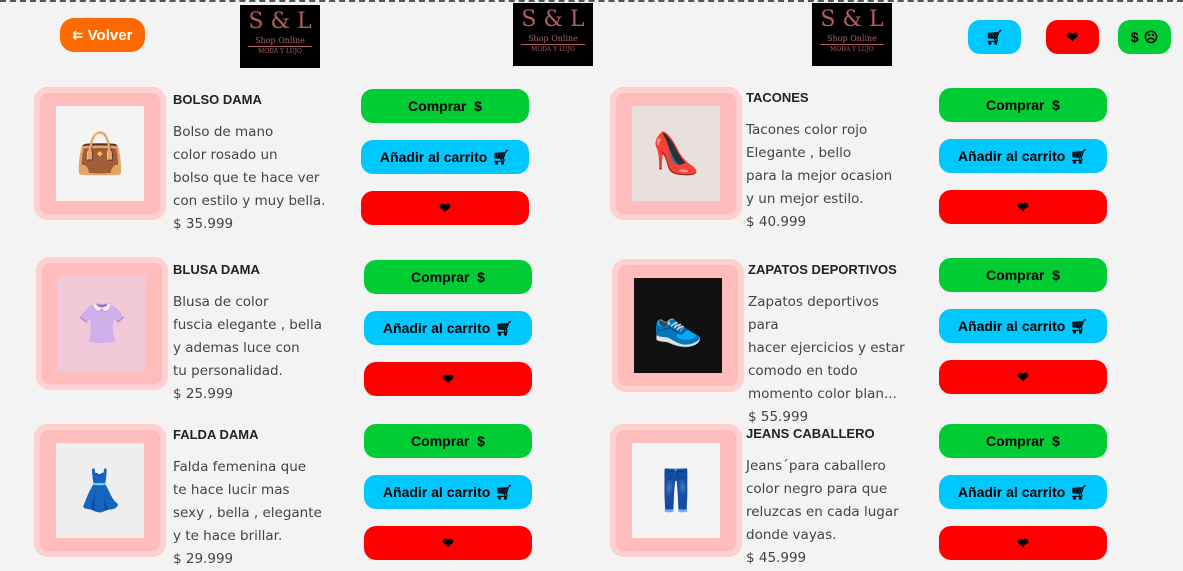 This screenshot has width=1183, height=571. Describe the element at coordinates (1151, 36) in the screenshot. I see `money-face-icon: ☹` at that location.